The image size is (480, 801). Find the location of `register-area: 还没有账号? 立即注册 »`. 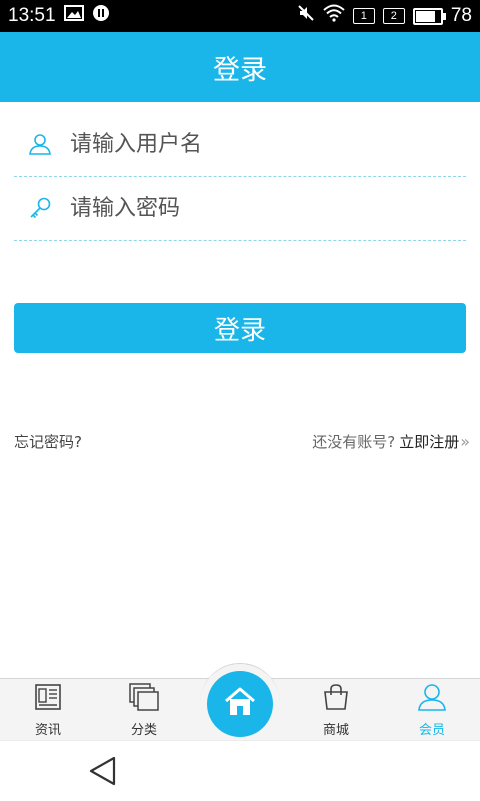

register-area: 还没有账号? 立即注册 » is located at coordinates (391, 441).